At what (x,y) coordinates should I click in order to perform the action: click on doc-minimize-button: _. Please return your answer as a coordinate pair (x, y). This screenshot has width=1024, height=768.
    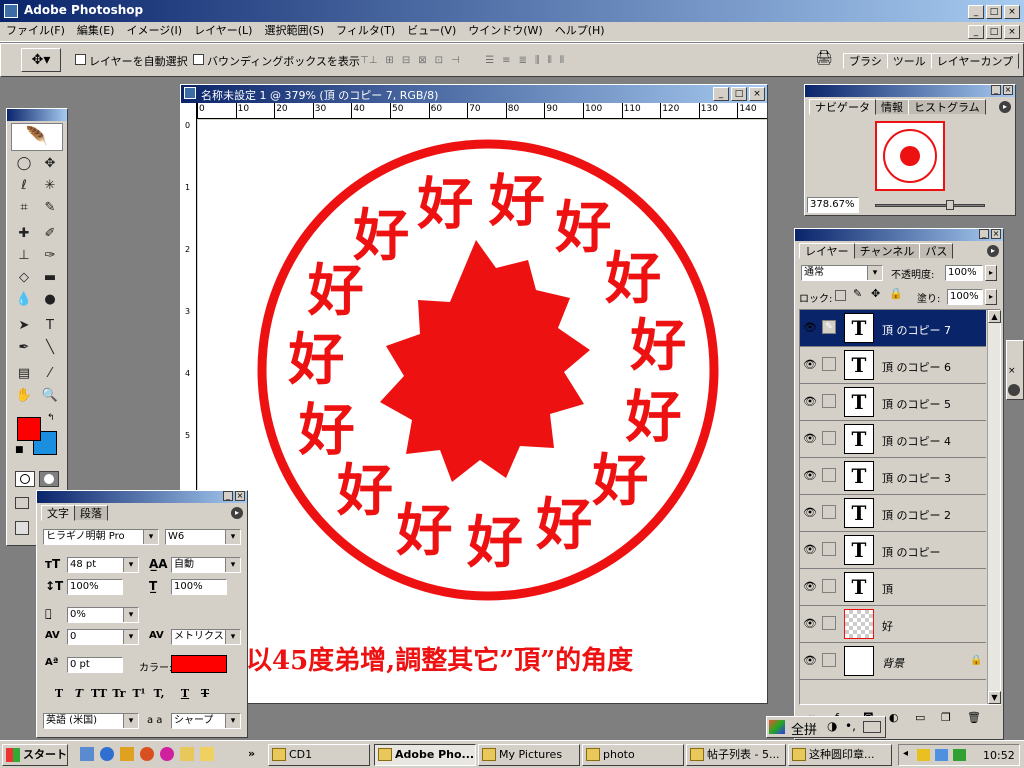
    Looking at the image, I should click on (976, 32).